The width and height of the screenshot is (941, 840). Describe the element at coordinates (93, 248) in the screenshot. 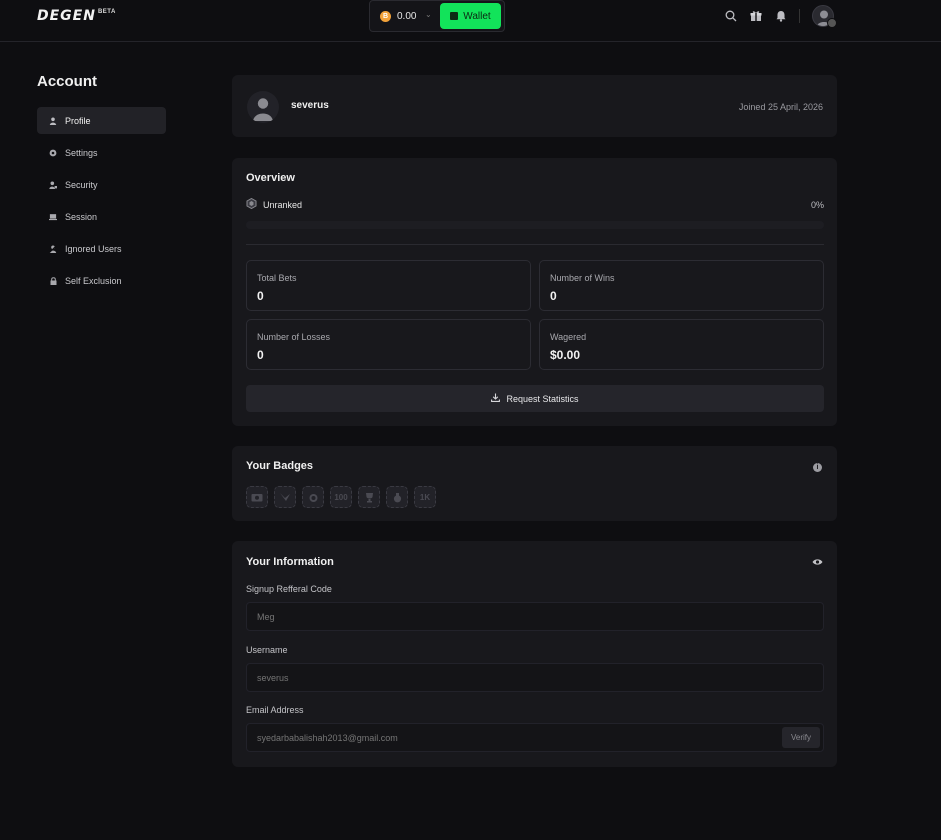

I see `sidebar-item-label: Ignored Users` at that location.